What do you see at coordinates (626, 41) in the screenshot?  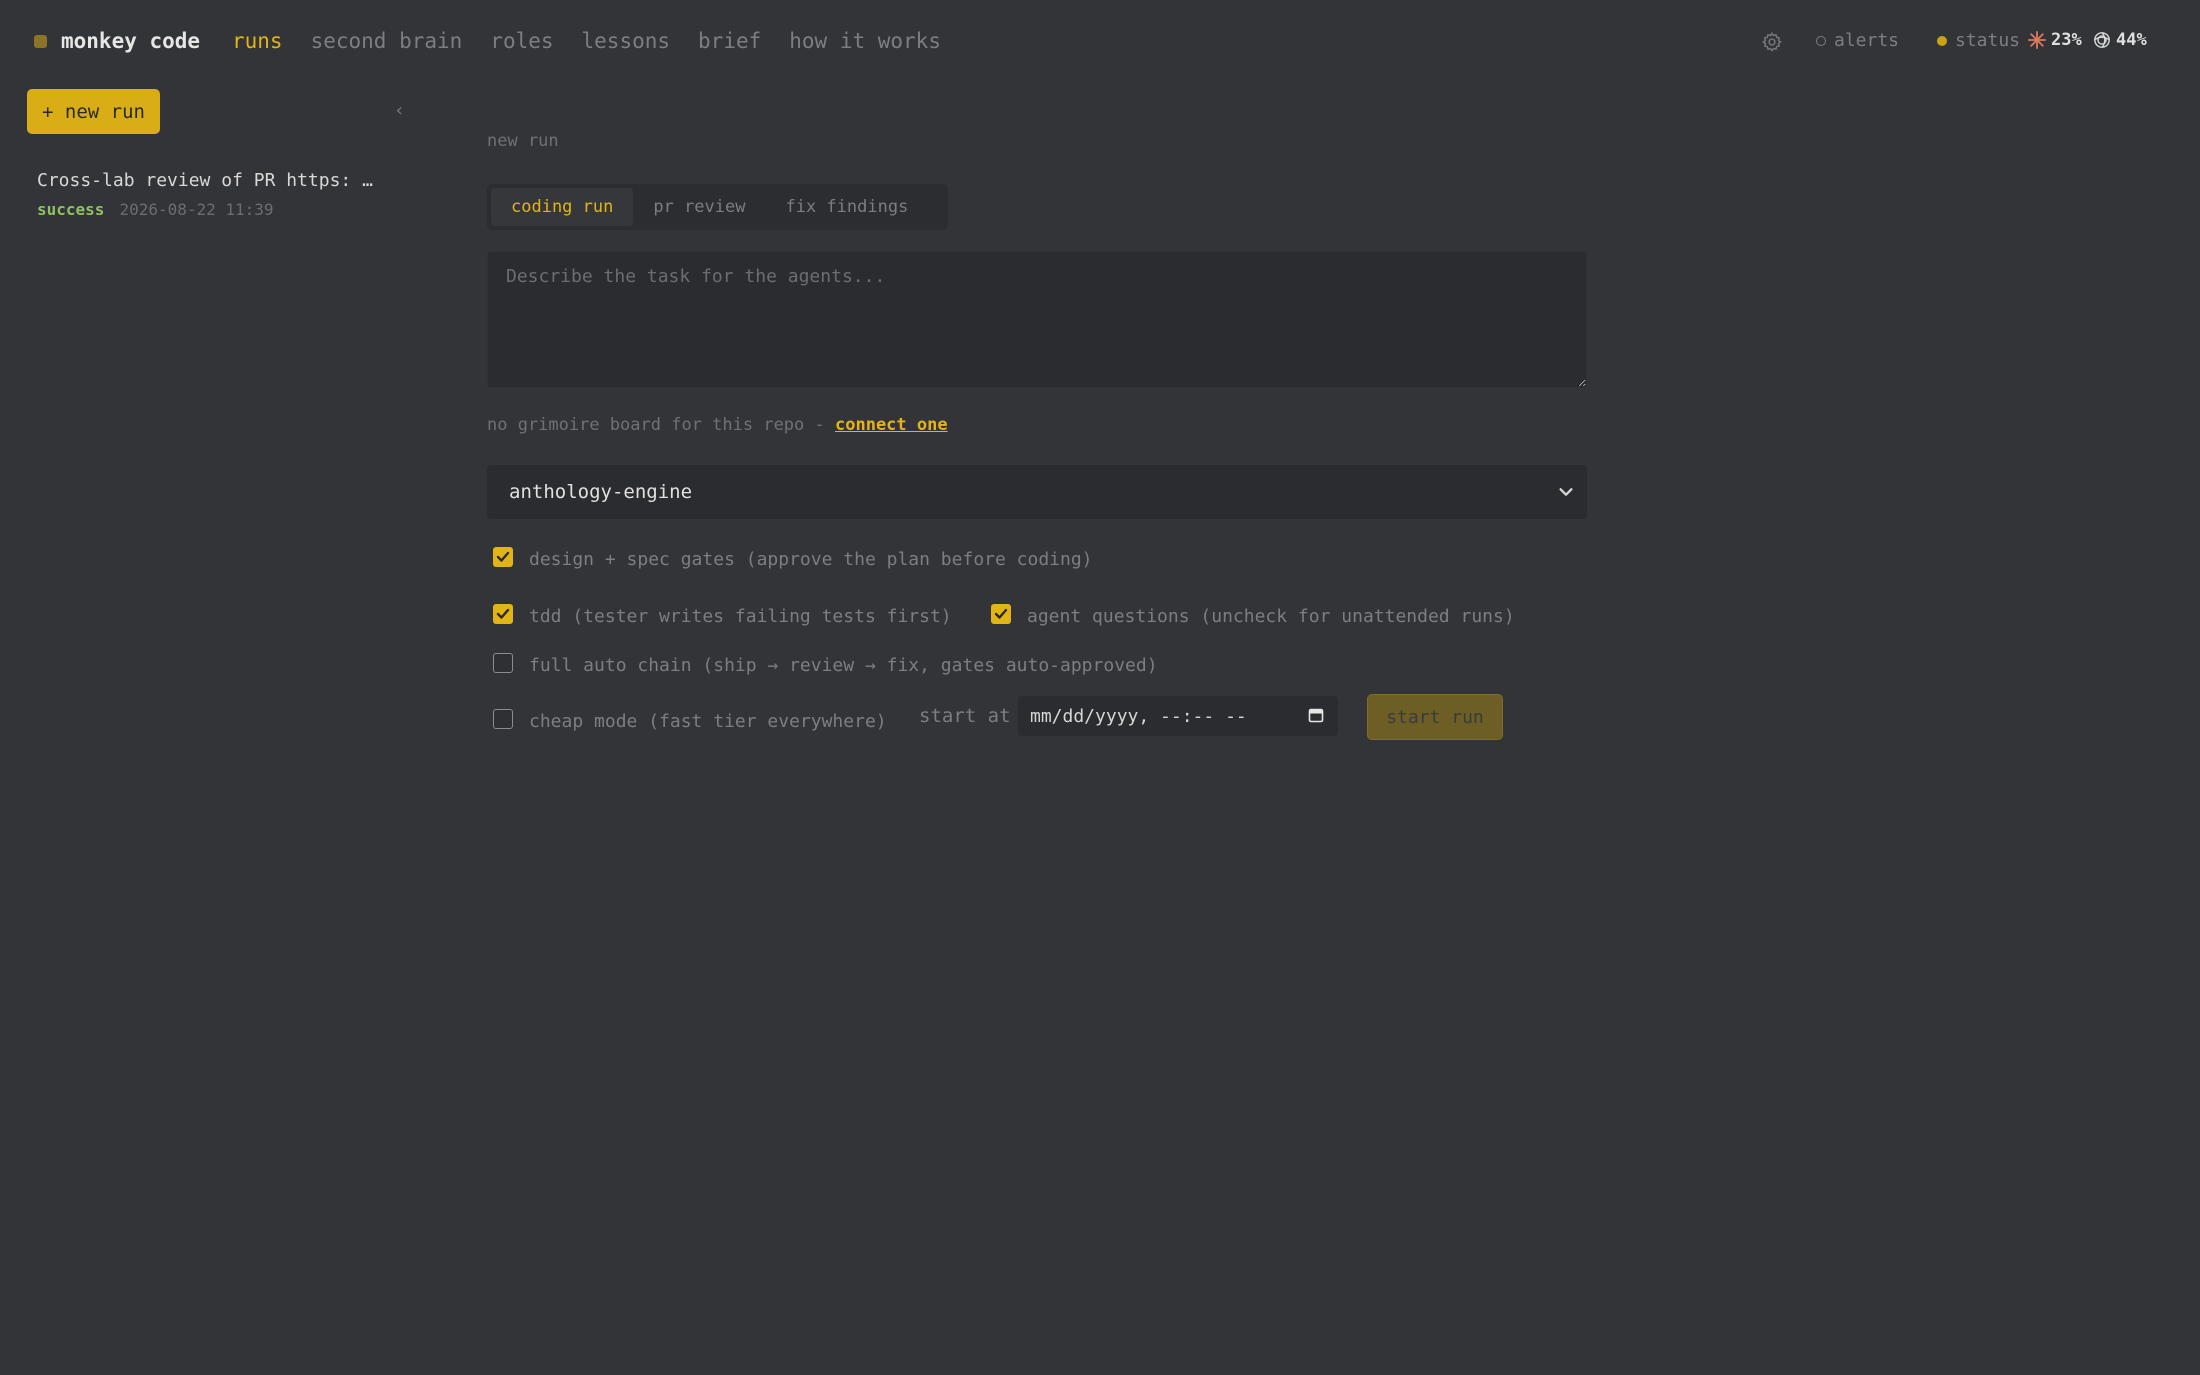 I see `nav-lessons: lessons` at bounding box center [626, 41].